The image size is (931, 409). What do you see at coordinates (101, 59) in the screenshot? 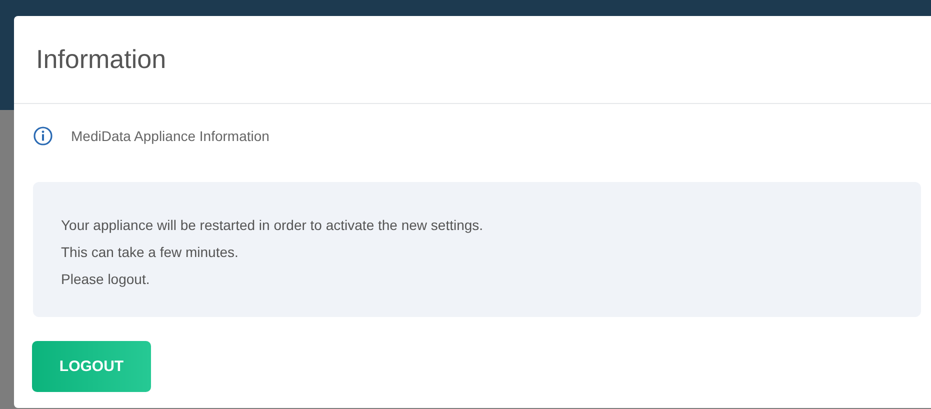
I see `dialog-title: Information` at bounding box center [101, 59].